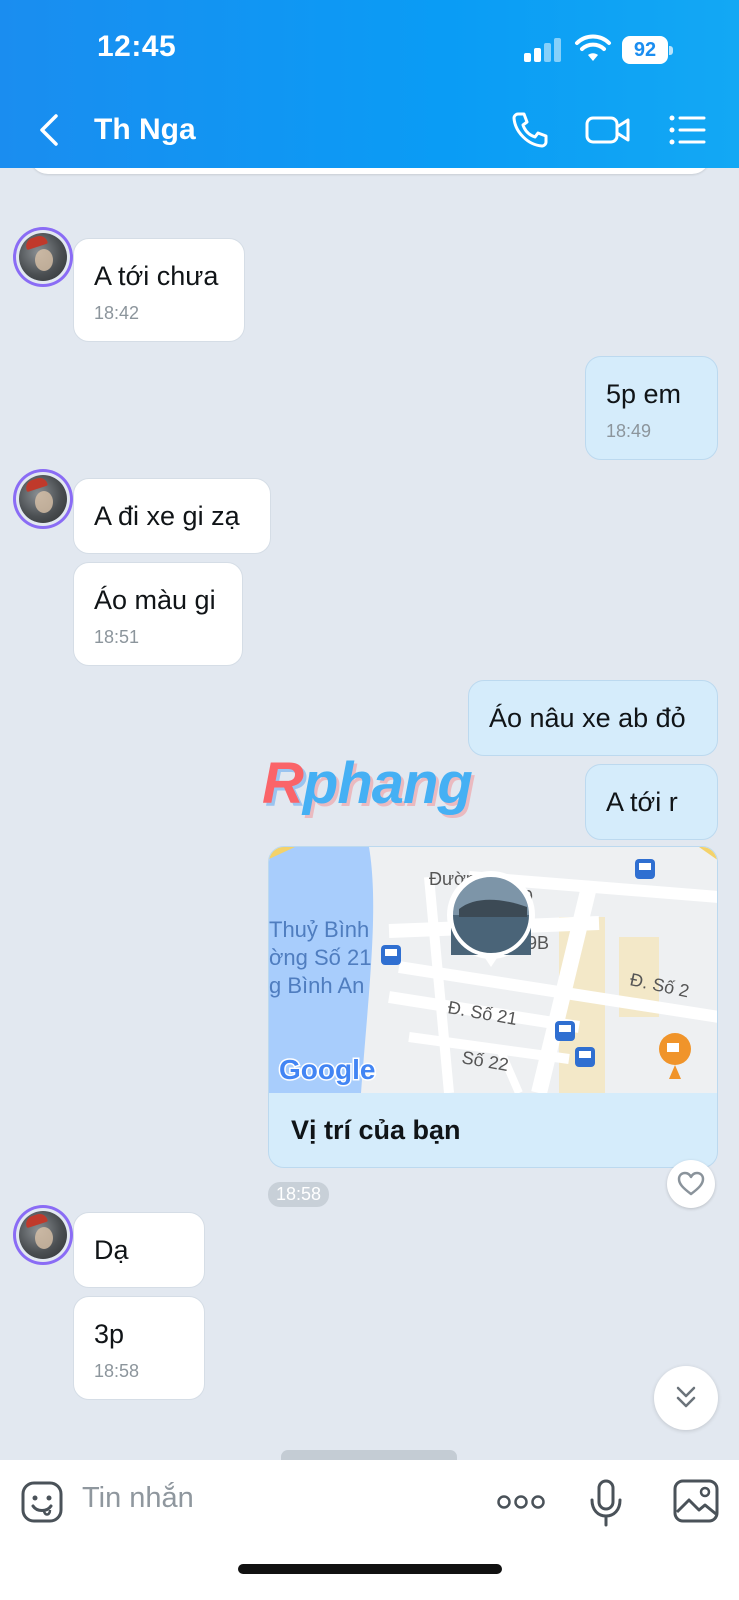  I want to click on google-logo: Google, so click(327, 1070).